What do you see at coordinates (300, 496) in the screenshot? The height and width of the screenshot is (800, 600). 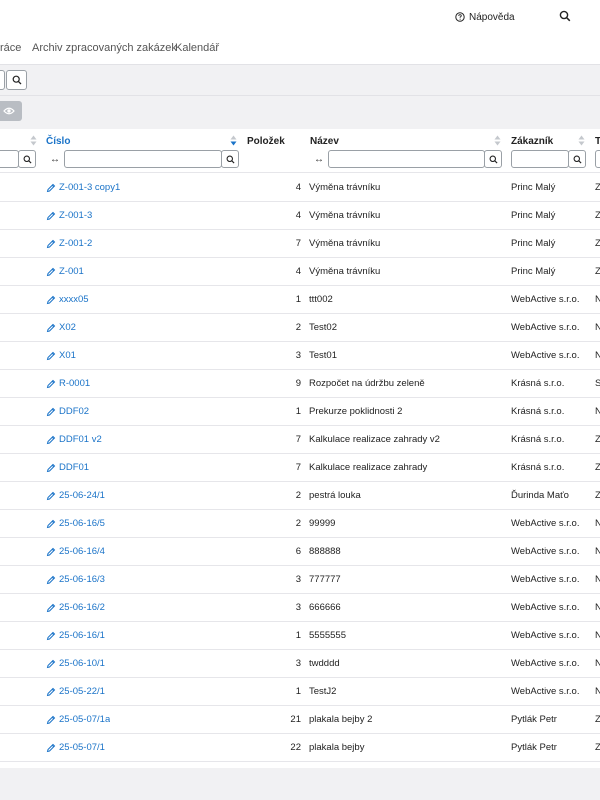 I see `table-row: 25-06-24/1 2 pestrá louka Ďurinda Maťo Z` at bounding box center [300, 496].